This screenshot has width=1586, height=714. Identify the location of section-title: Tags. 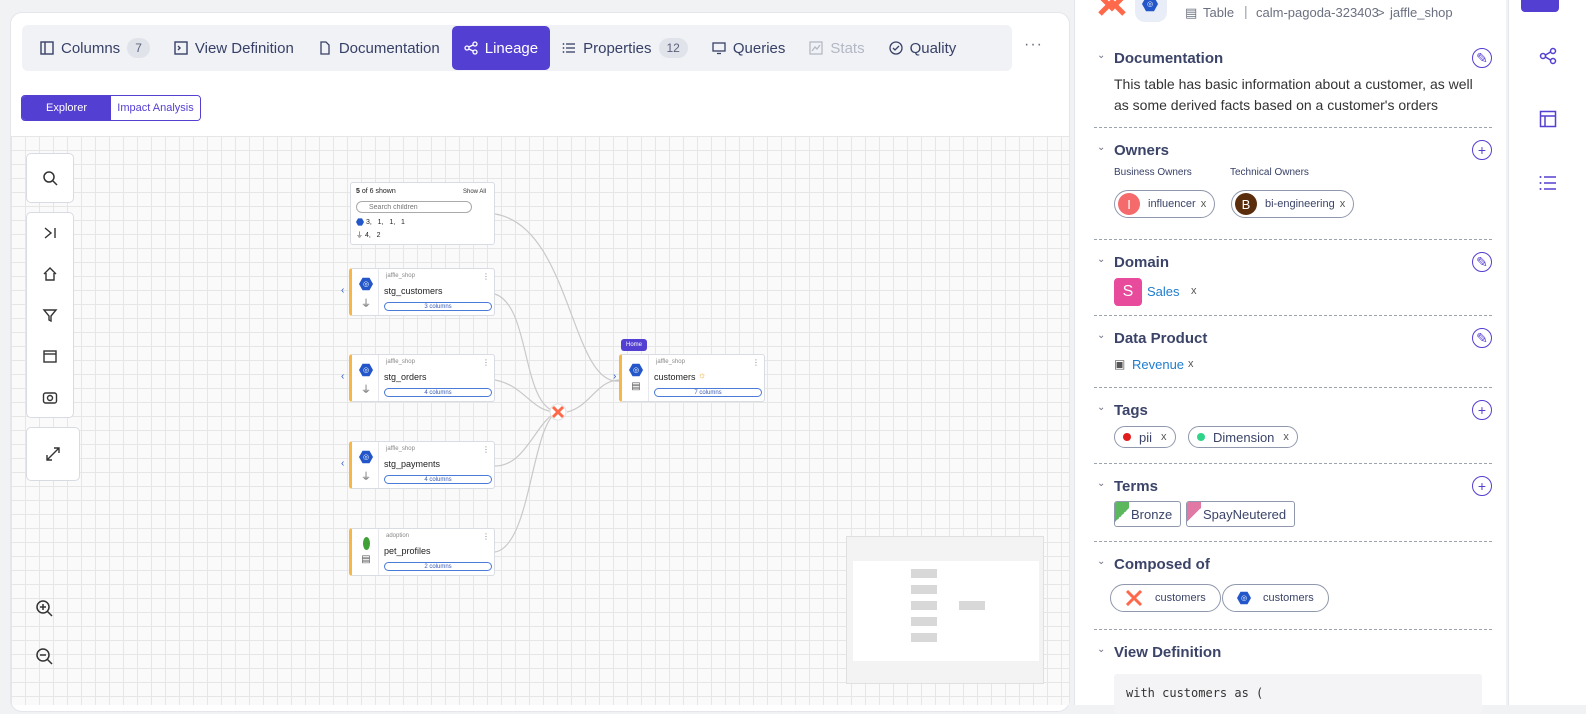
(1131, 410).